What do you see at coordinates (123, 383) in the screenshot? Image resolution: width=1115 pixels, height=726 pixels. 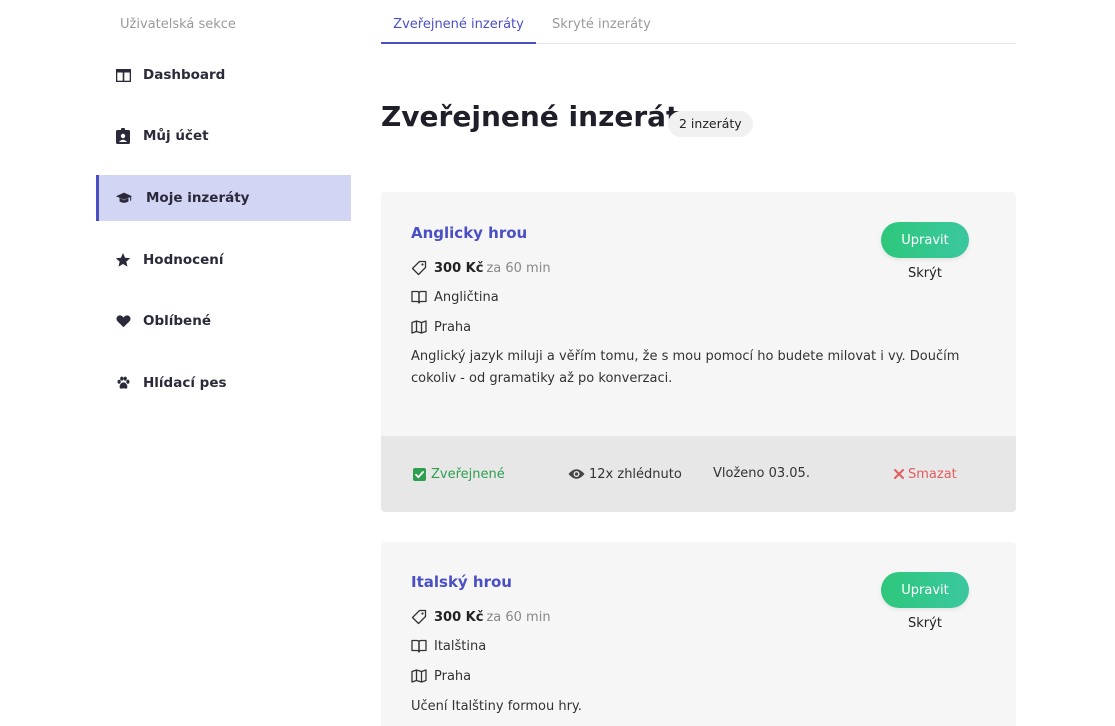 I see `paw-icon` at bounding box center [123, 383].